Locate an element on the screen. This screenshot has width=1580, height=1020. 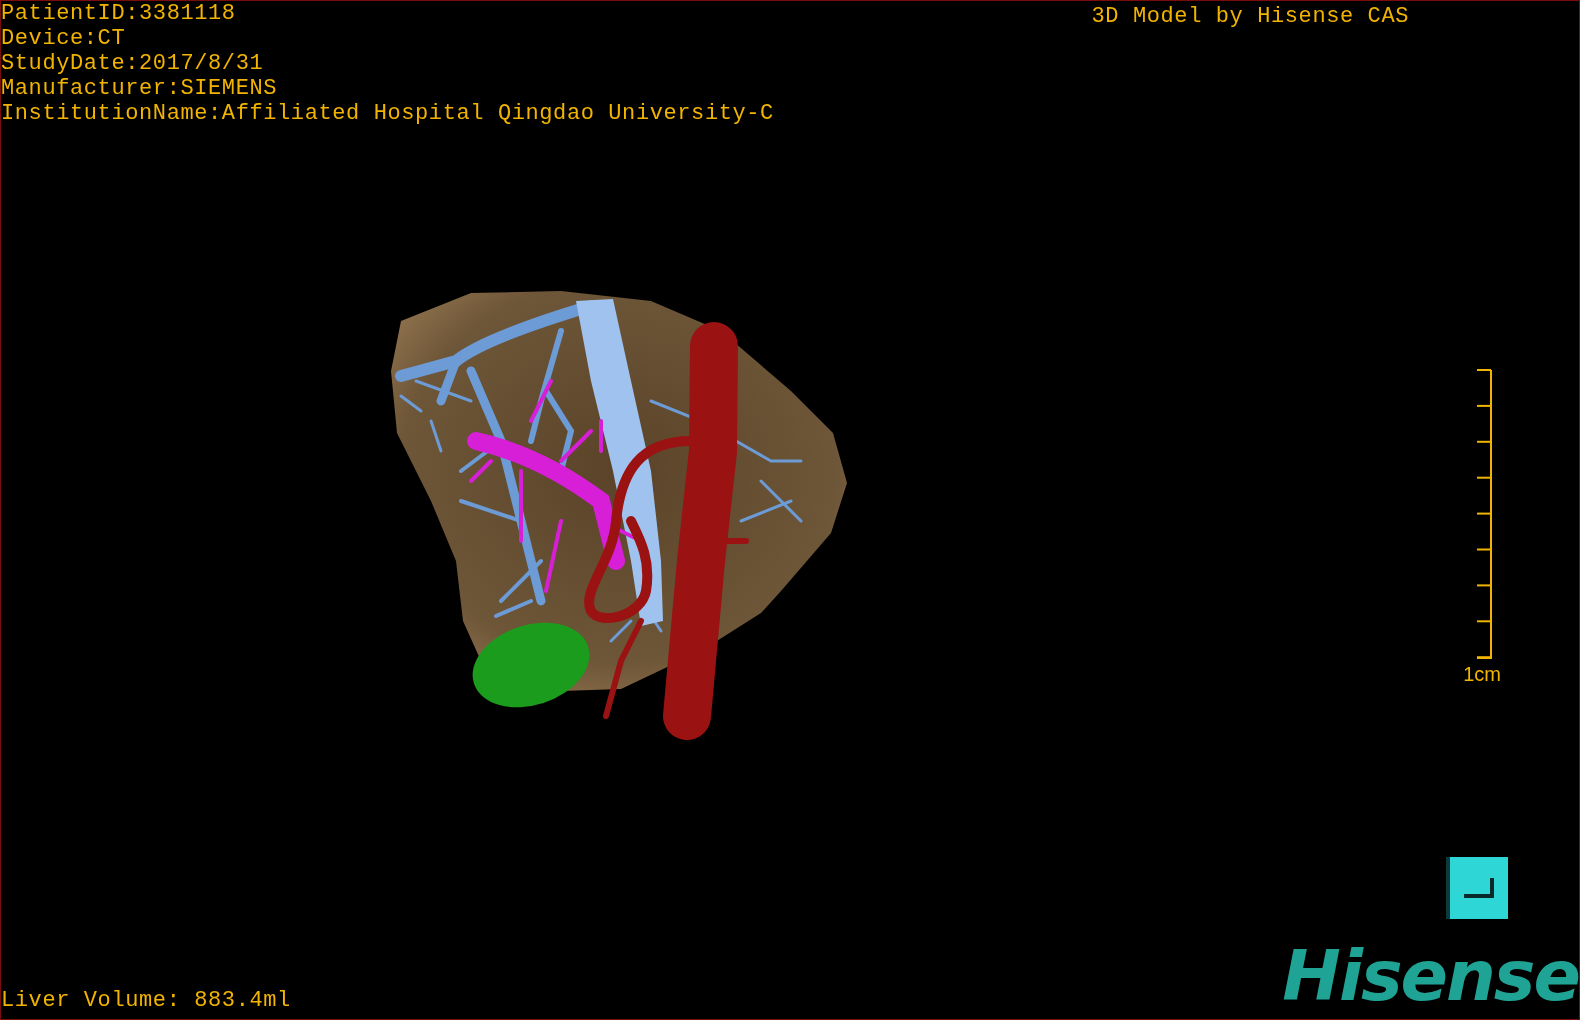
info-line: InstitutionName:Affiliated Hospital Qingdao University-C is located at coordinates (387, 113).